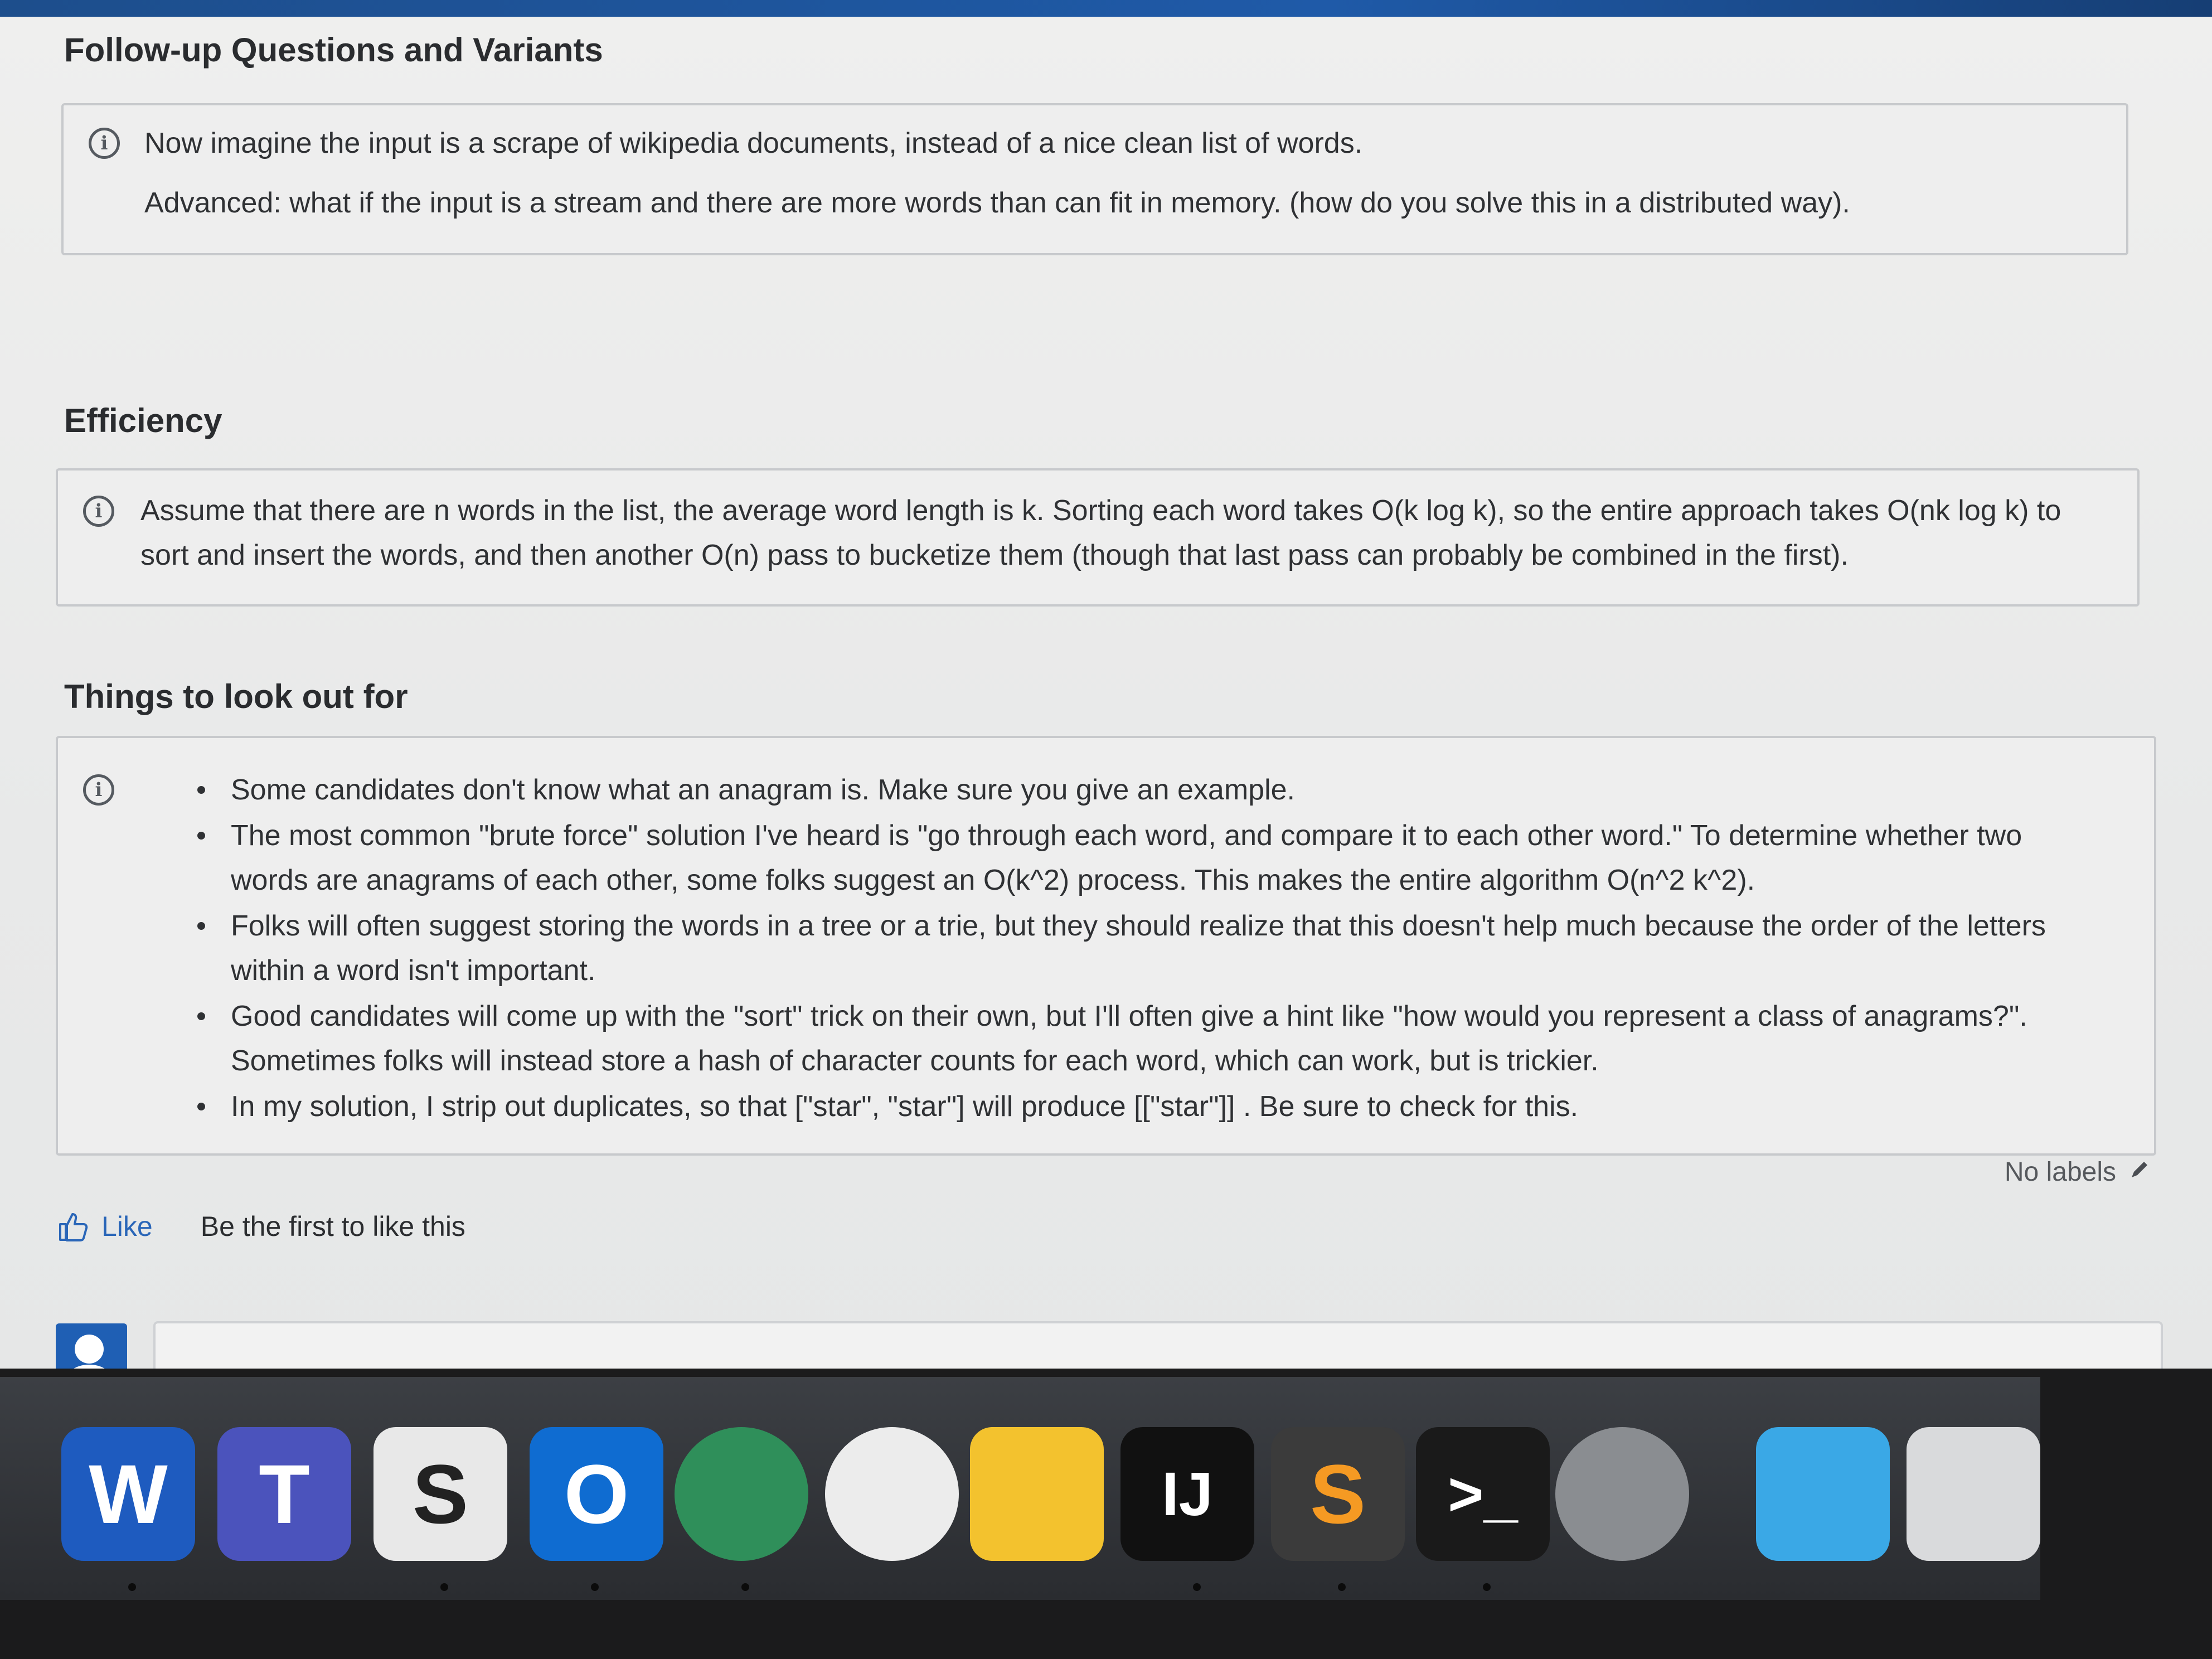 This screenshot has height=1659, width=2212. I want to click on thumbs-up-icon, so click(72, 1226).